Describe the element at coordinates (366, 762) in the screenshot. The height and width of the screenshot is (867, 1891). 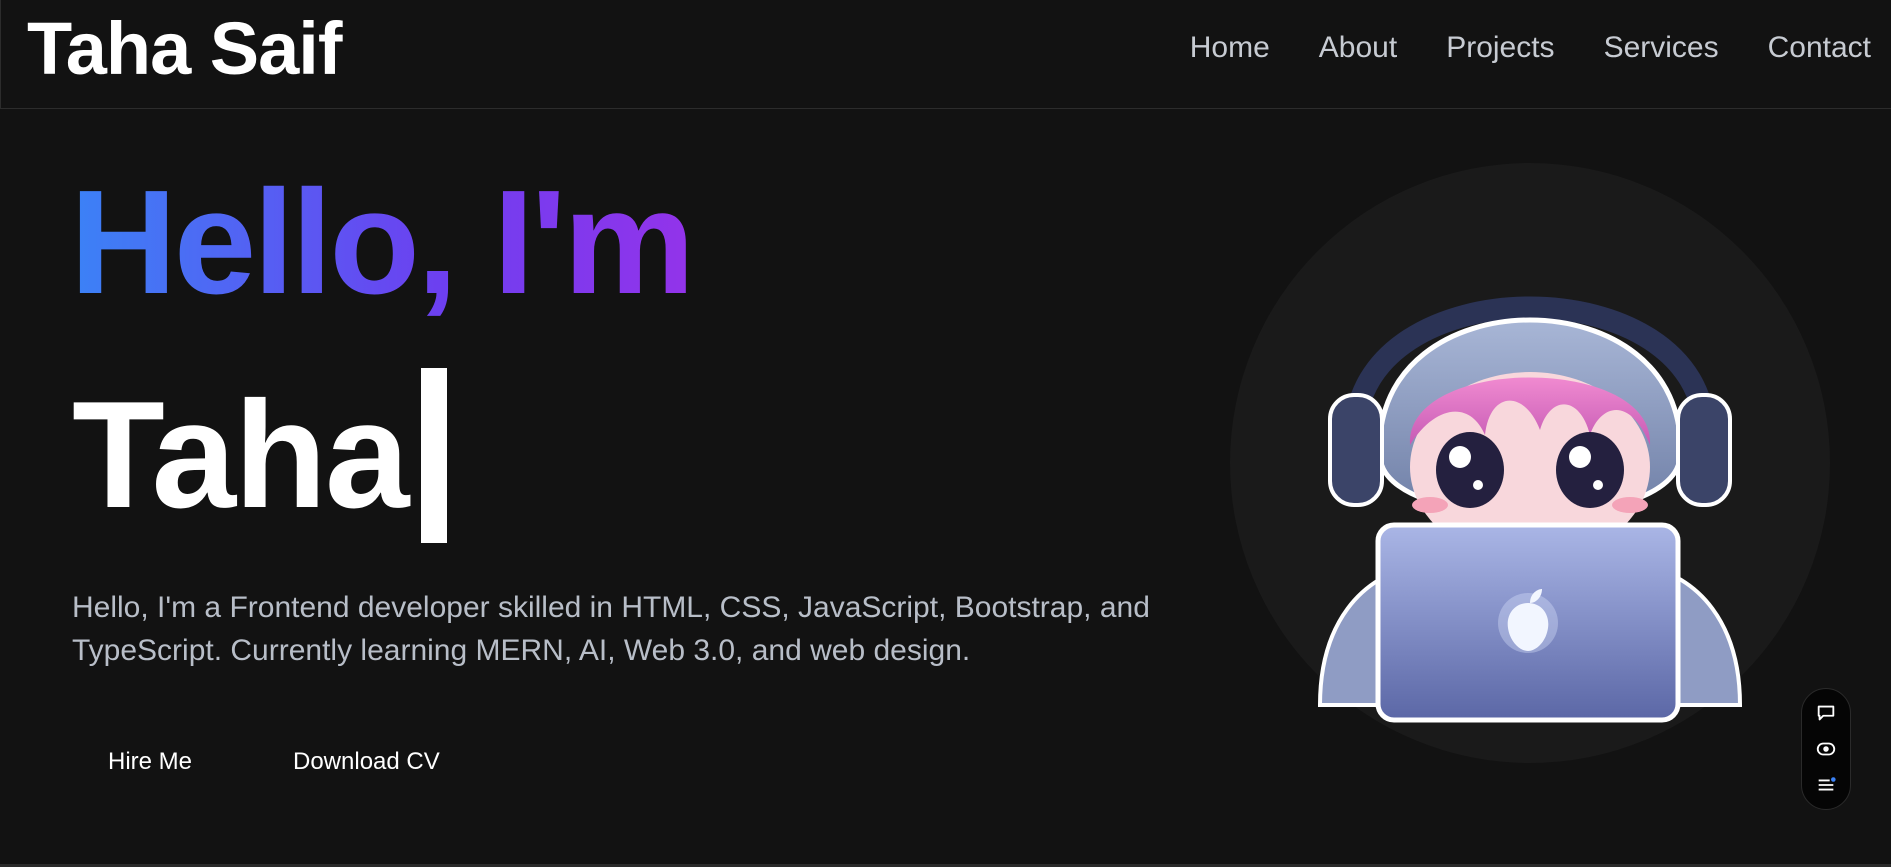
I see `download-cv-button: Download CV` at that location.